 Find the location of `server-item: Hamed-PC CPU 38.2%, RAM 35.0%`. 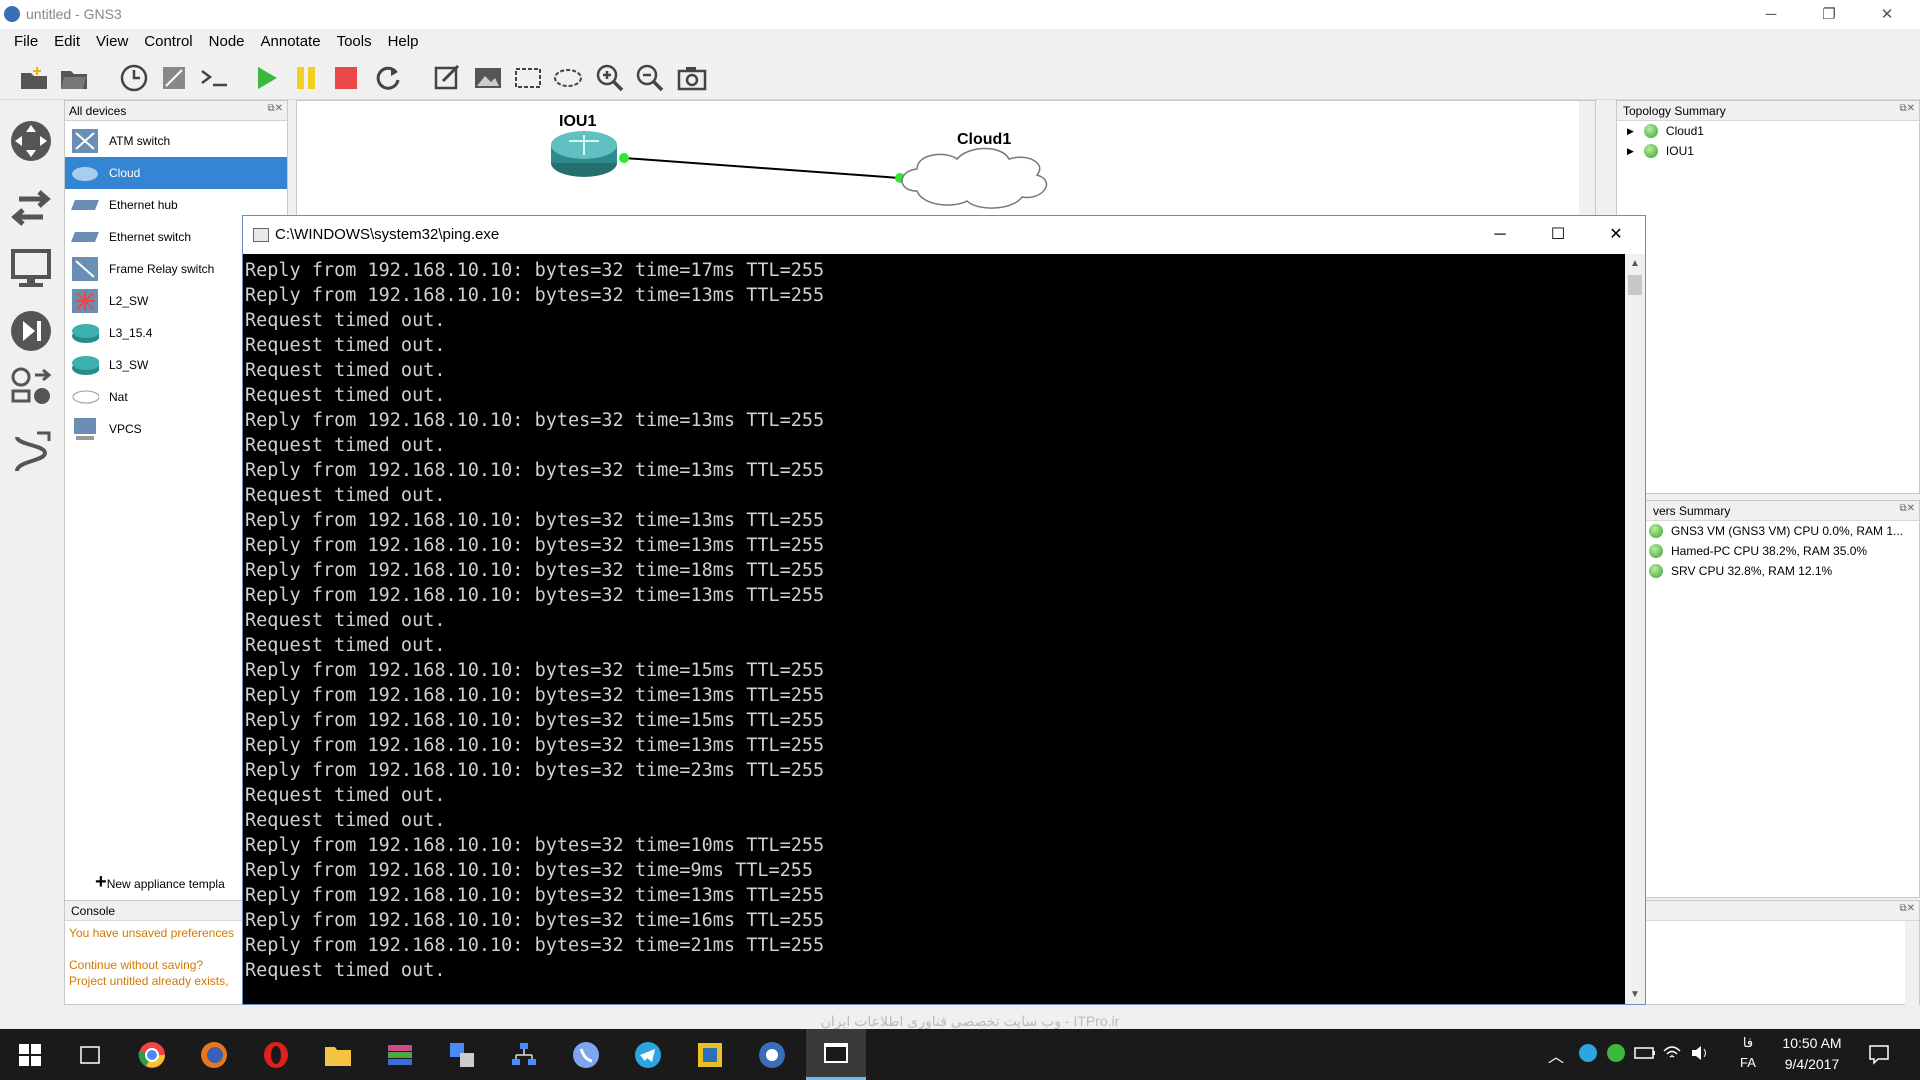

server-item: Hamed-PC CPU 38.2%, RAM 35.0% is located at coordinates (1768, 551).